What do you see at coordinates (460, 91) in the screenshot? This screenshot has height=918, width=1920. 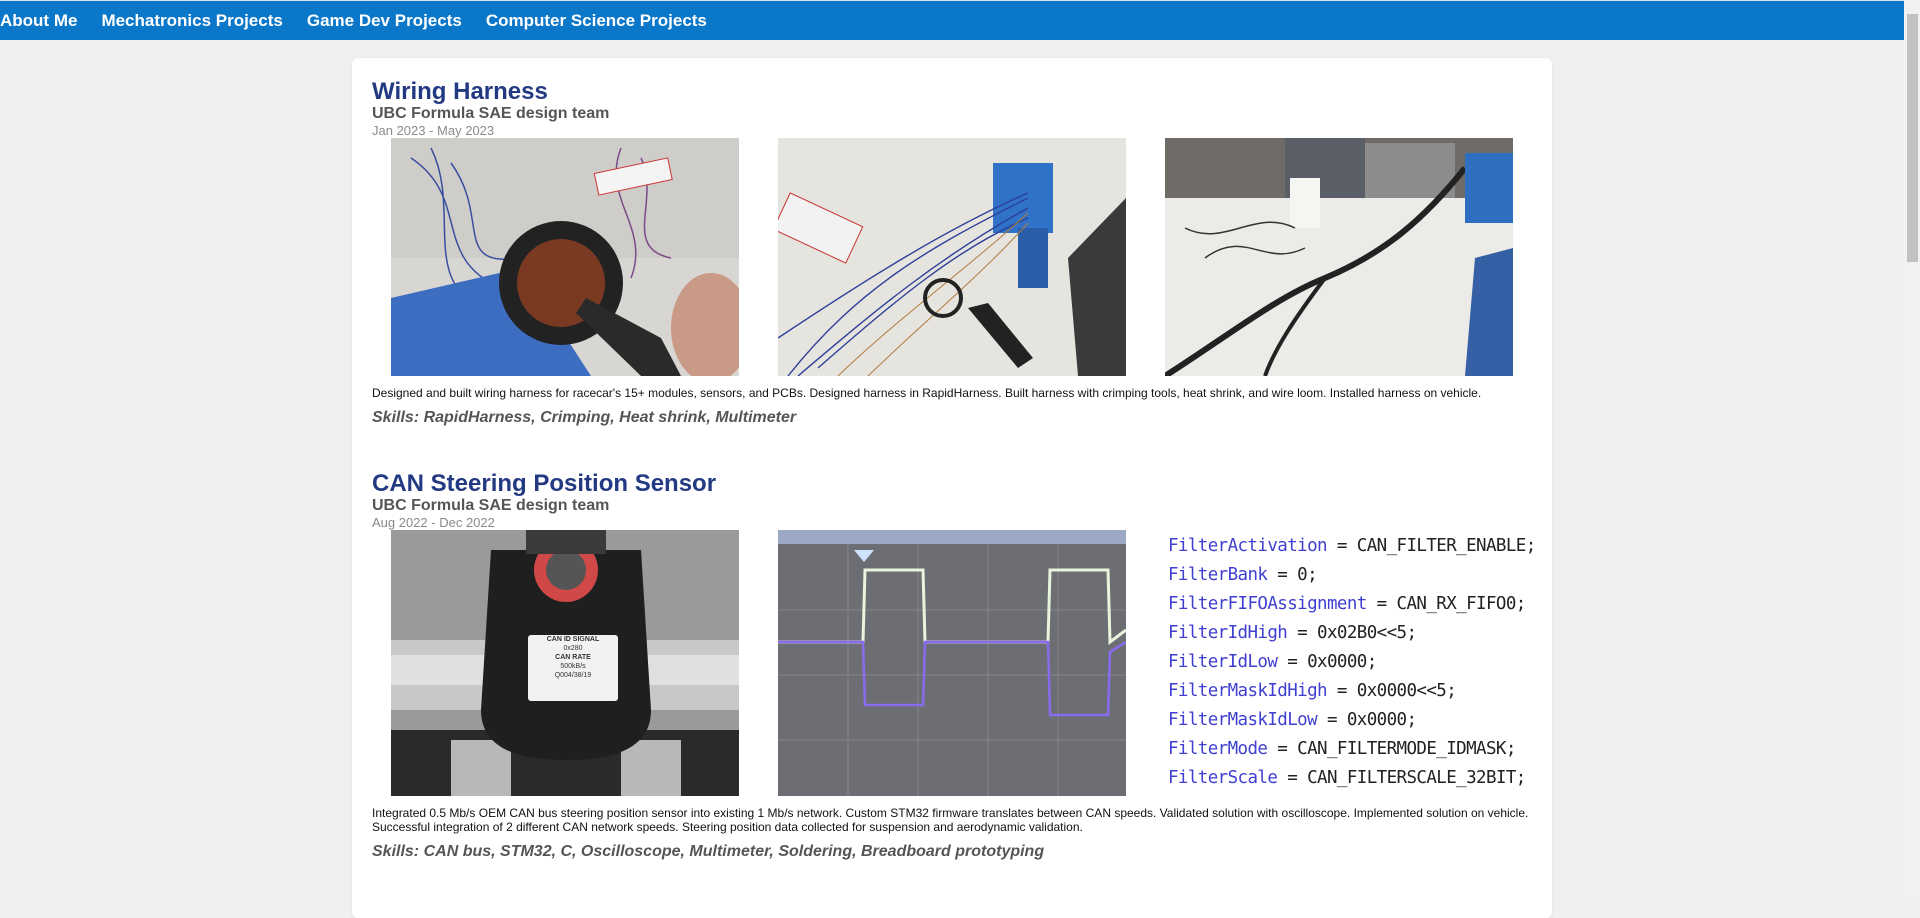 I see `project-title: Wiring Harness` at bounding box center [460, 91].